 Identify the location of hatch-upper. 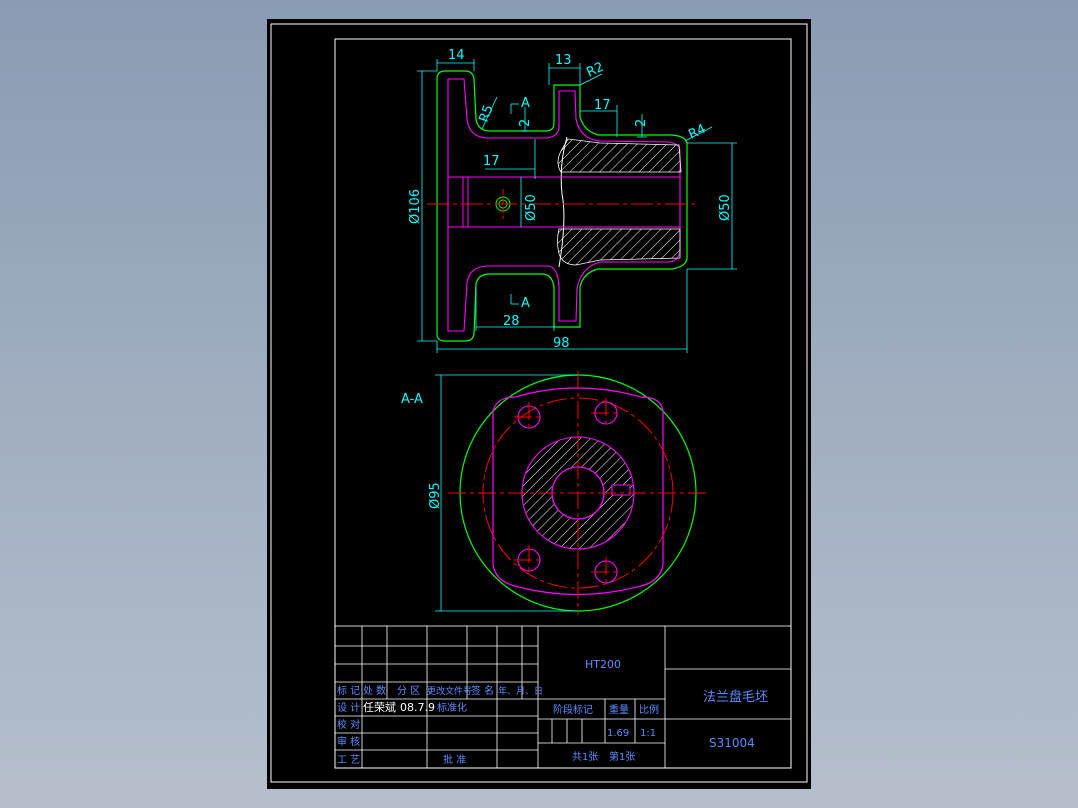
(619, 155).